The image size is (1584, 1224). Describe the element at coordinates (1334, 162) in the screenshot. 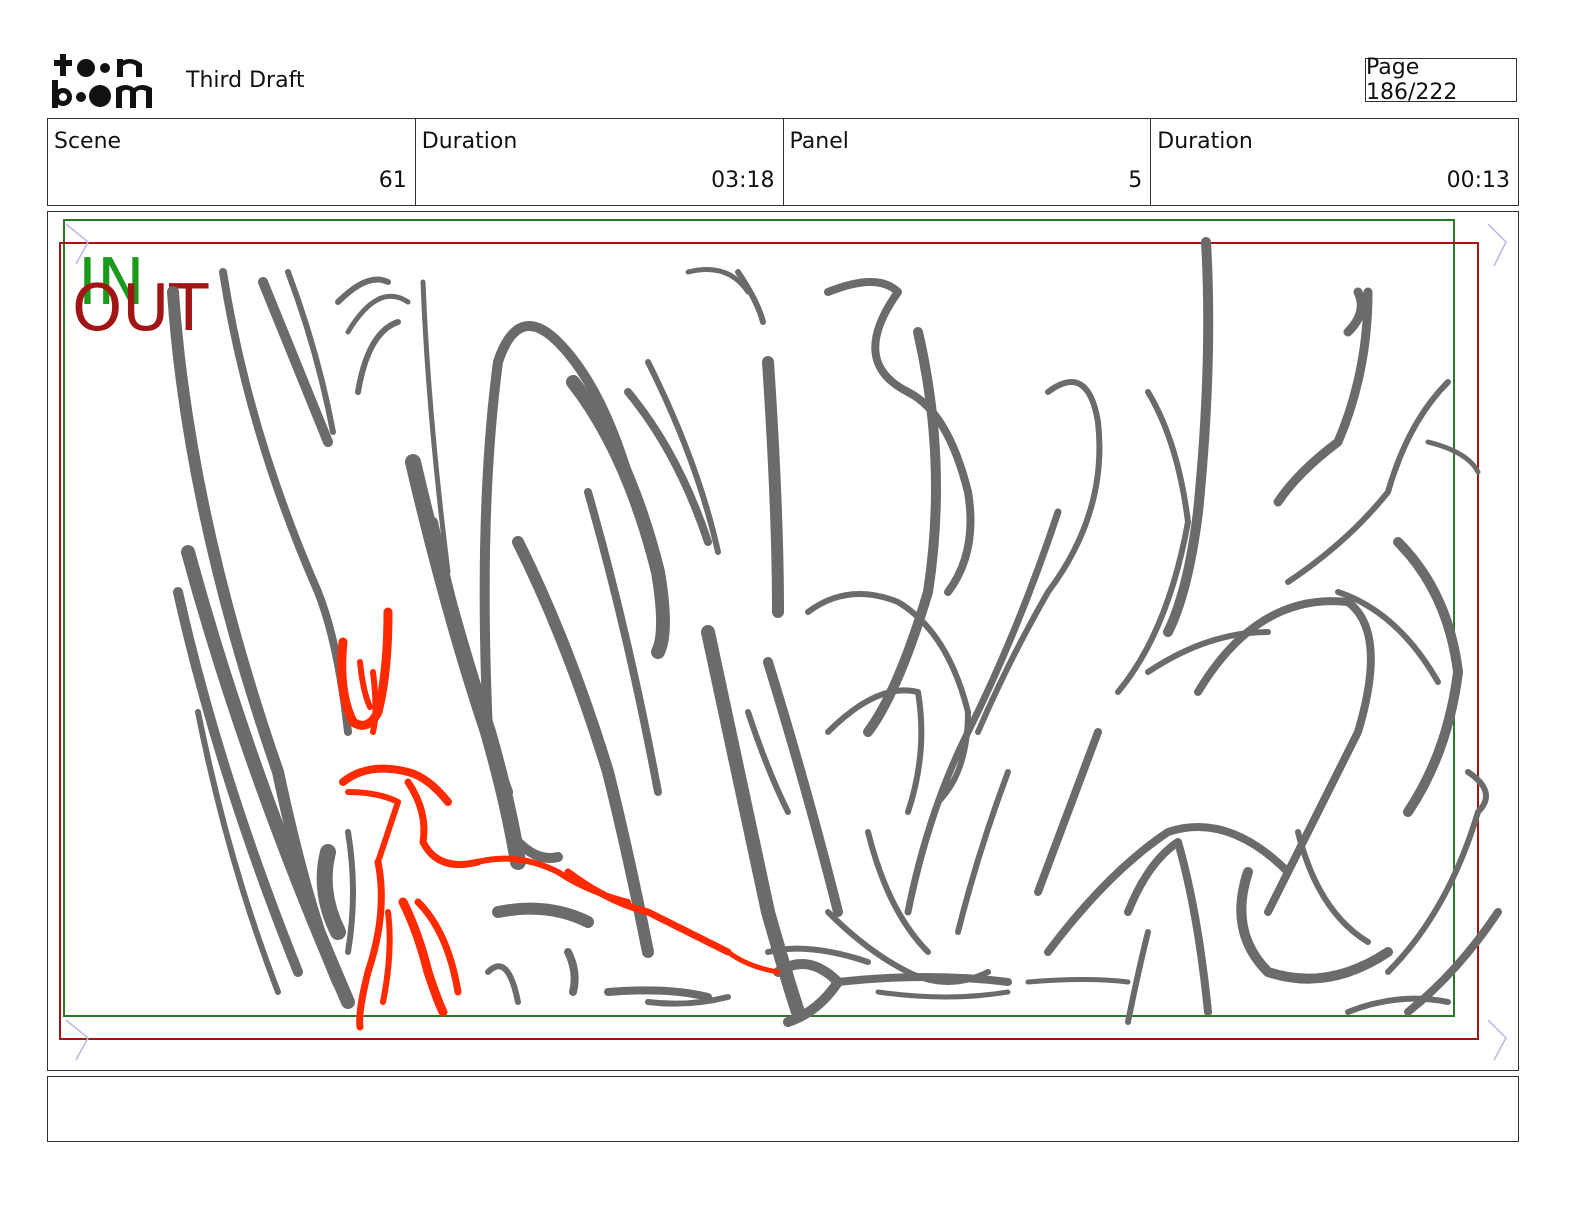

I see `panel-duration-cell: Duration 00:13` at that location.